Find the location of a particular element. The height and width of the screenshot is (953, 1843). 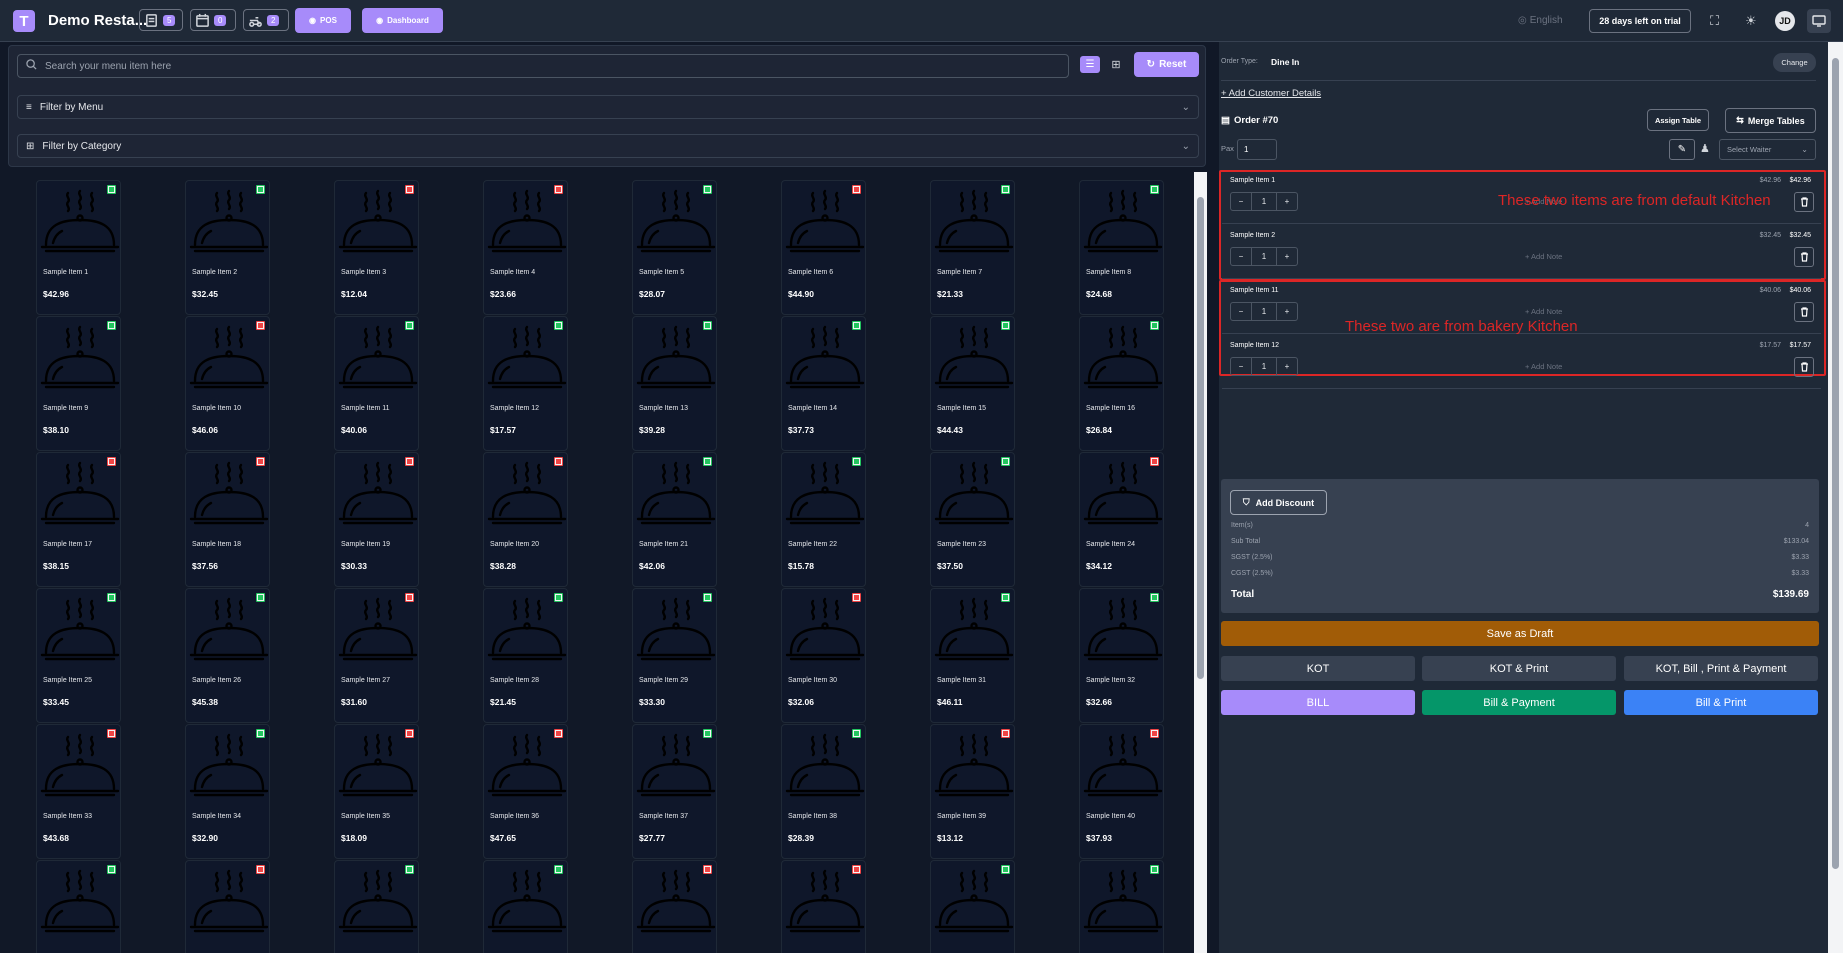

menu-item-card: Sample Item 14 $37.73 is located at coordinates (823, 383).